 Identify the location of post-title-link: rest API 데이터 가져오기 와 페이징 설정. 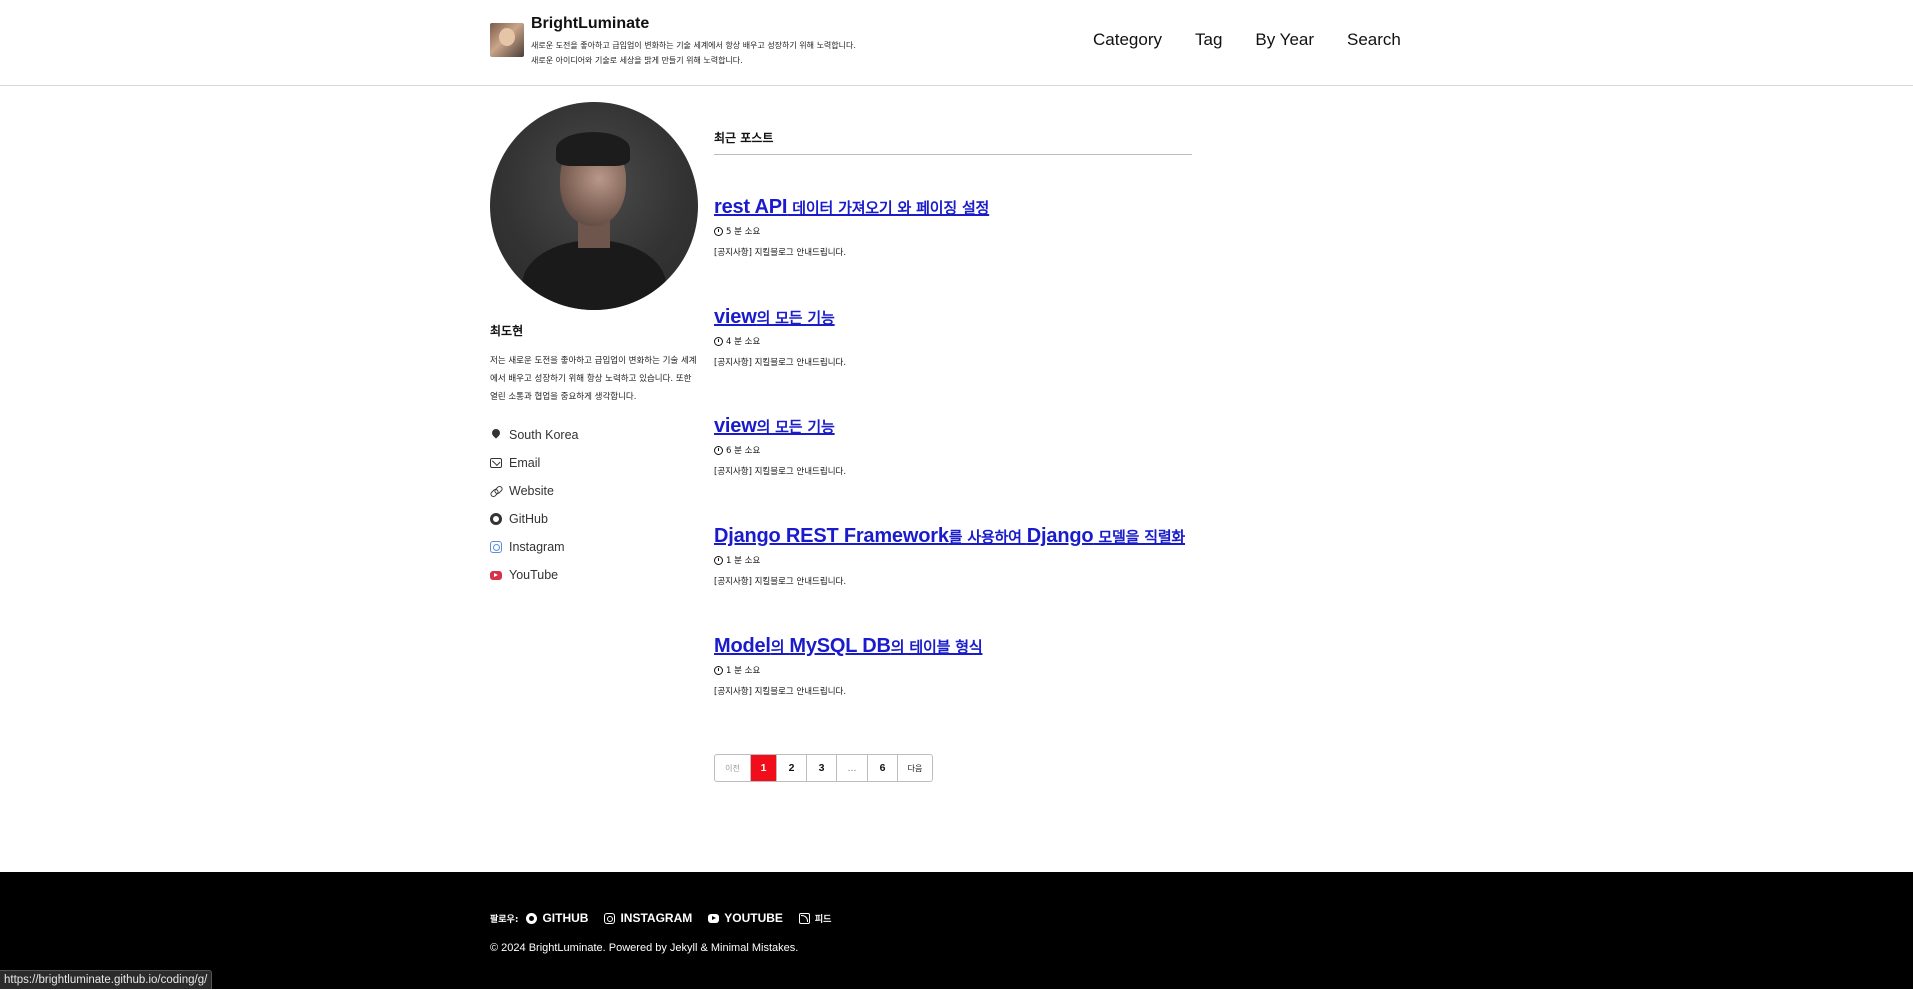
(851, 207).